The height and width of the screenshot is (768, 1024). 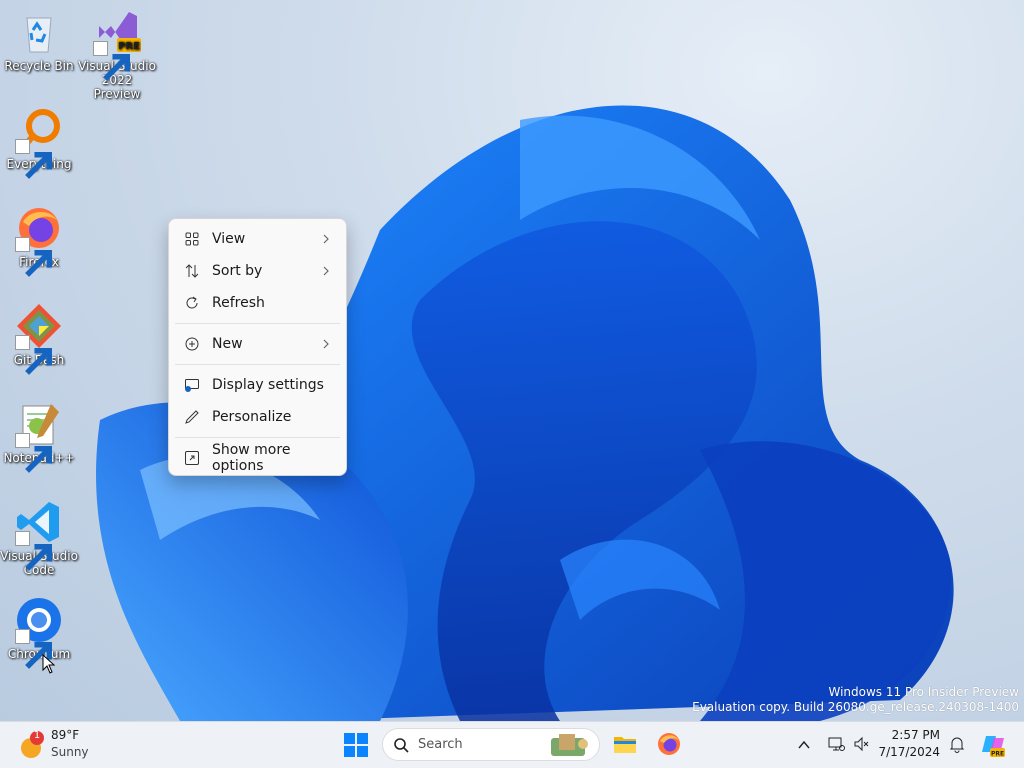 I want to click on menu-item-personalize: Personalize, so click(x=257, y=417).